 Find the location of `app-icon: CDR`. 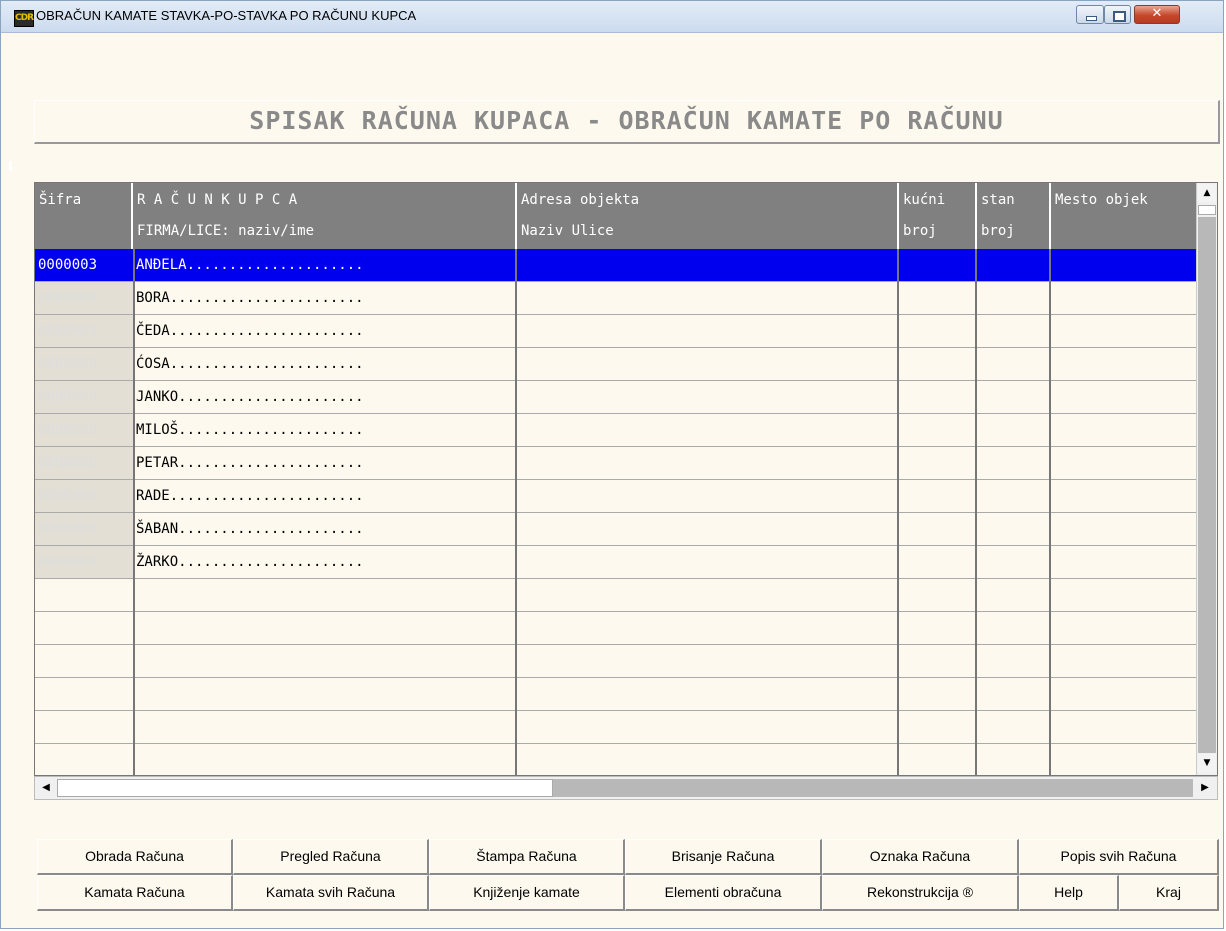

app-icon: CDR is located at coordinates (24, 18).